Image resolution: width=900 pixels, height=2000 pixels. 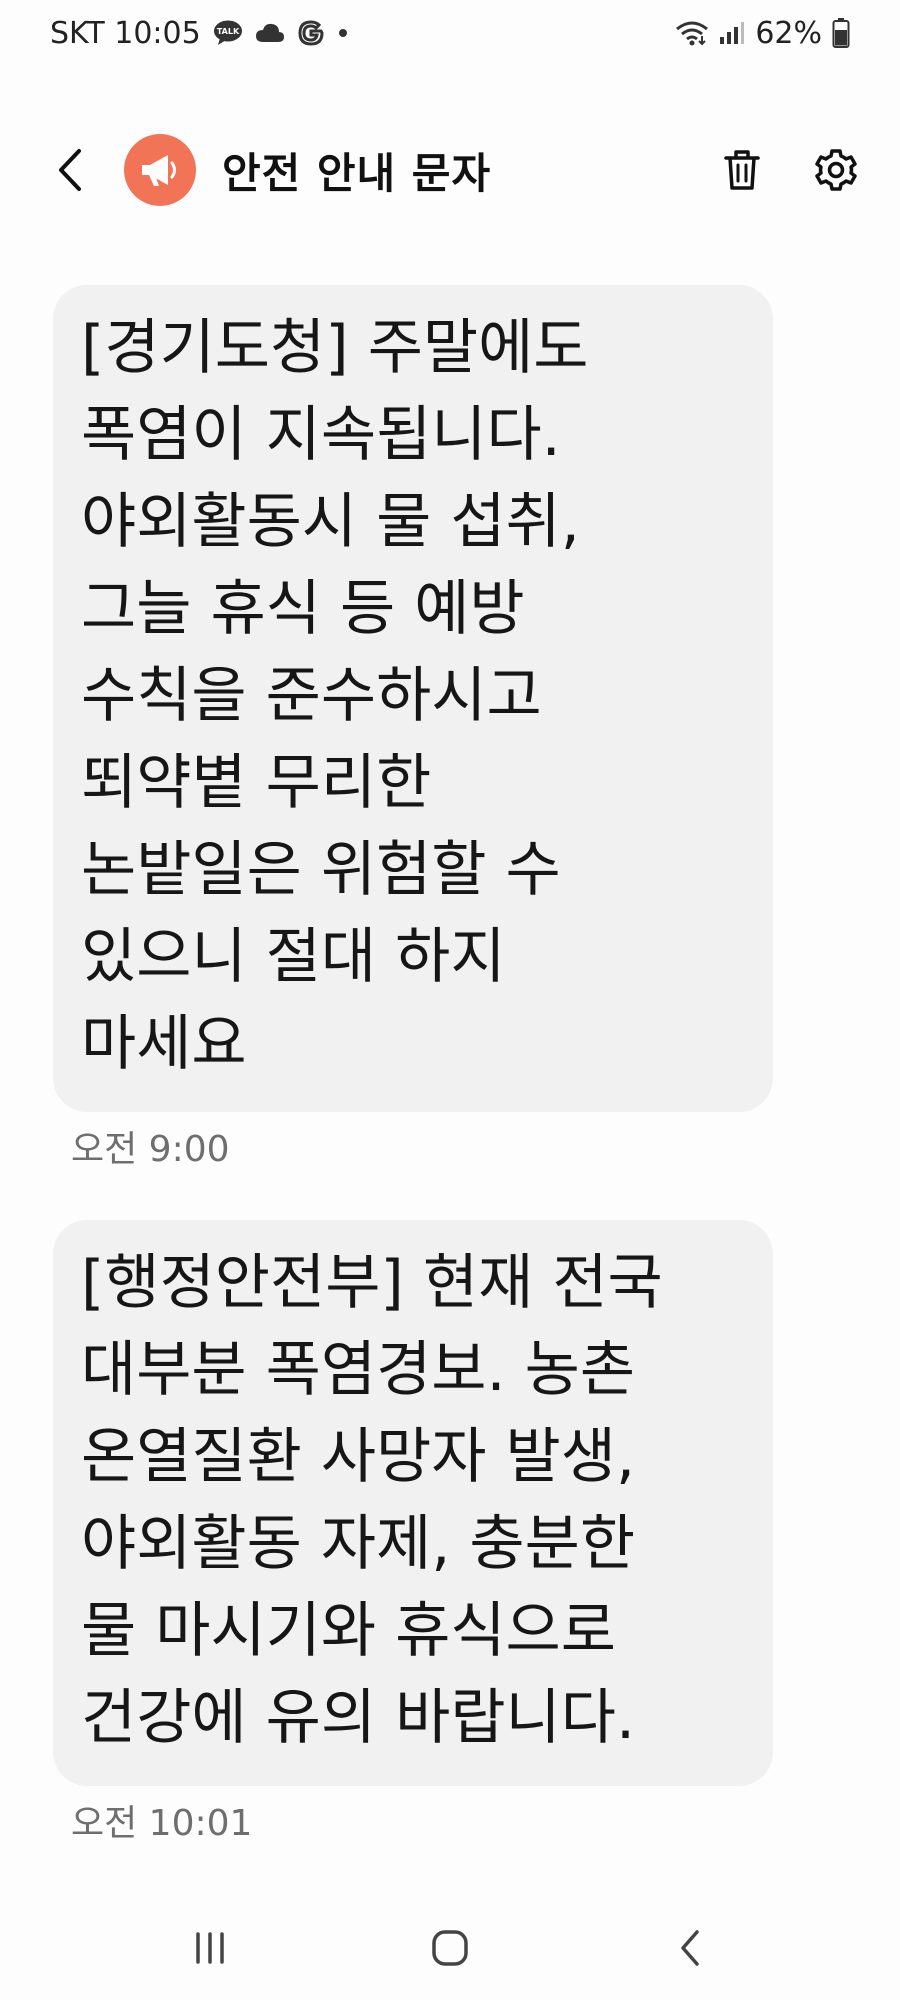 I want to click on conversation-title: 안전 안내 문자, so click(x=357, y=173).